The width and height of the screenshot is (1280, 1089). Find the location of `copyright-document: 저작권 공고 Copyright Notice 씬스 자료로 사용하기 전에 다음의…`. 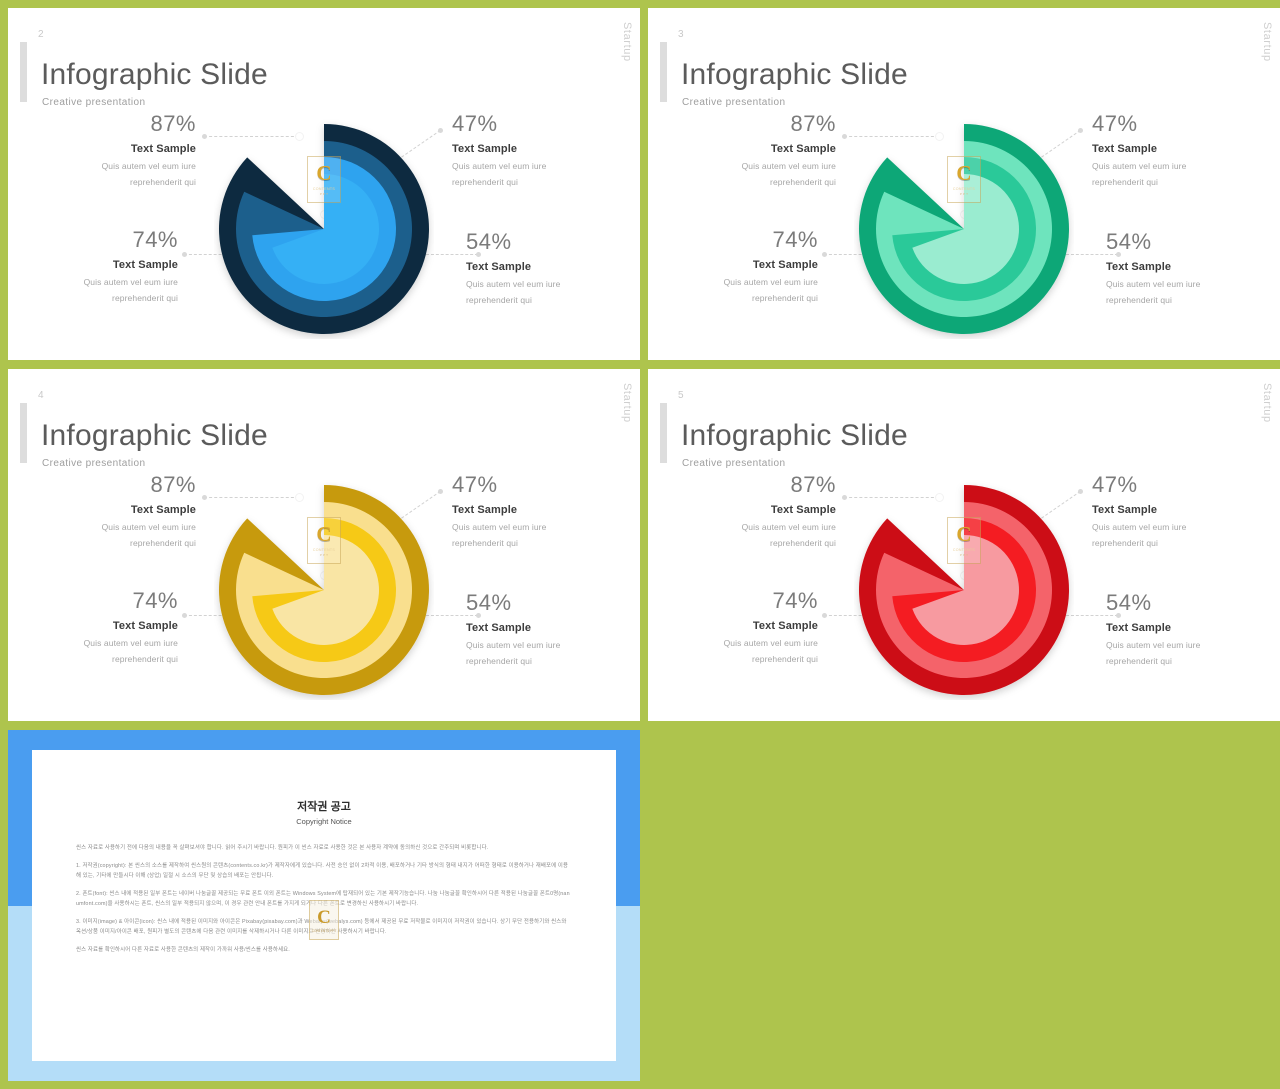

copyright-document: 저작권 공고 Copyright Notice 씬스 자료로 사용하기 전에 다음의… is located at coordinates (324, 905).